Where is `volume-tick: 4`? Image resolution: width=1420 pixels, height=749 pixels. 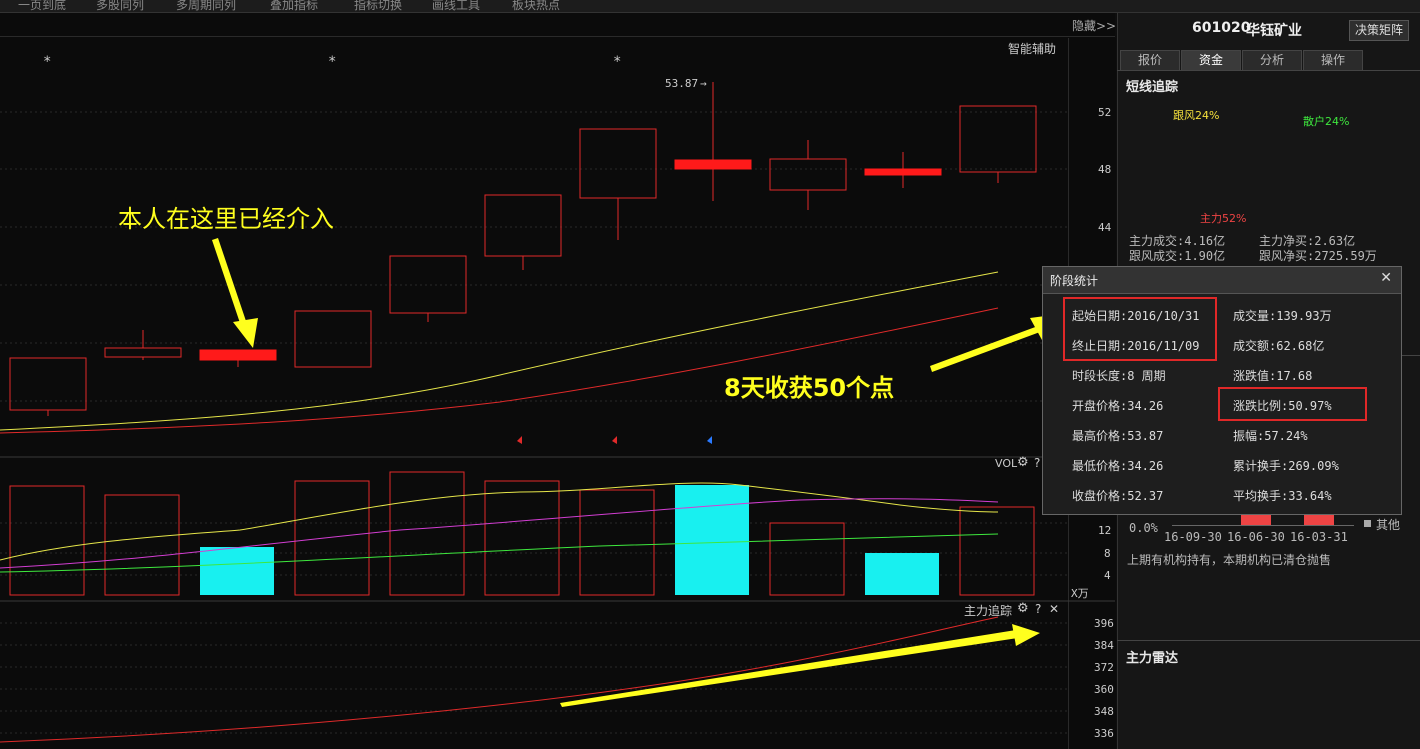 volume-tick: 4 is located at coordinates (1107, 575).